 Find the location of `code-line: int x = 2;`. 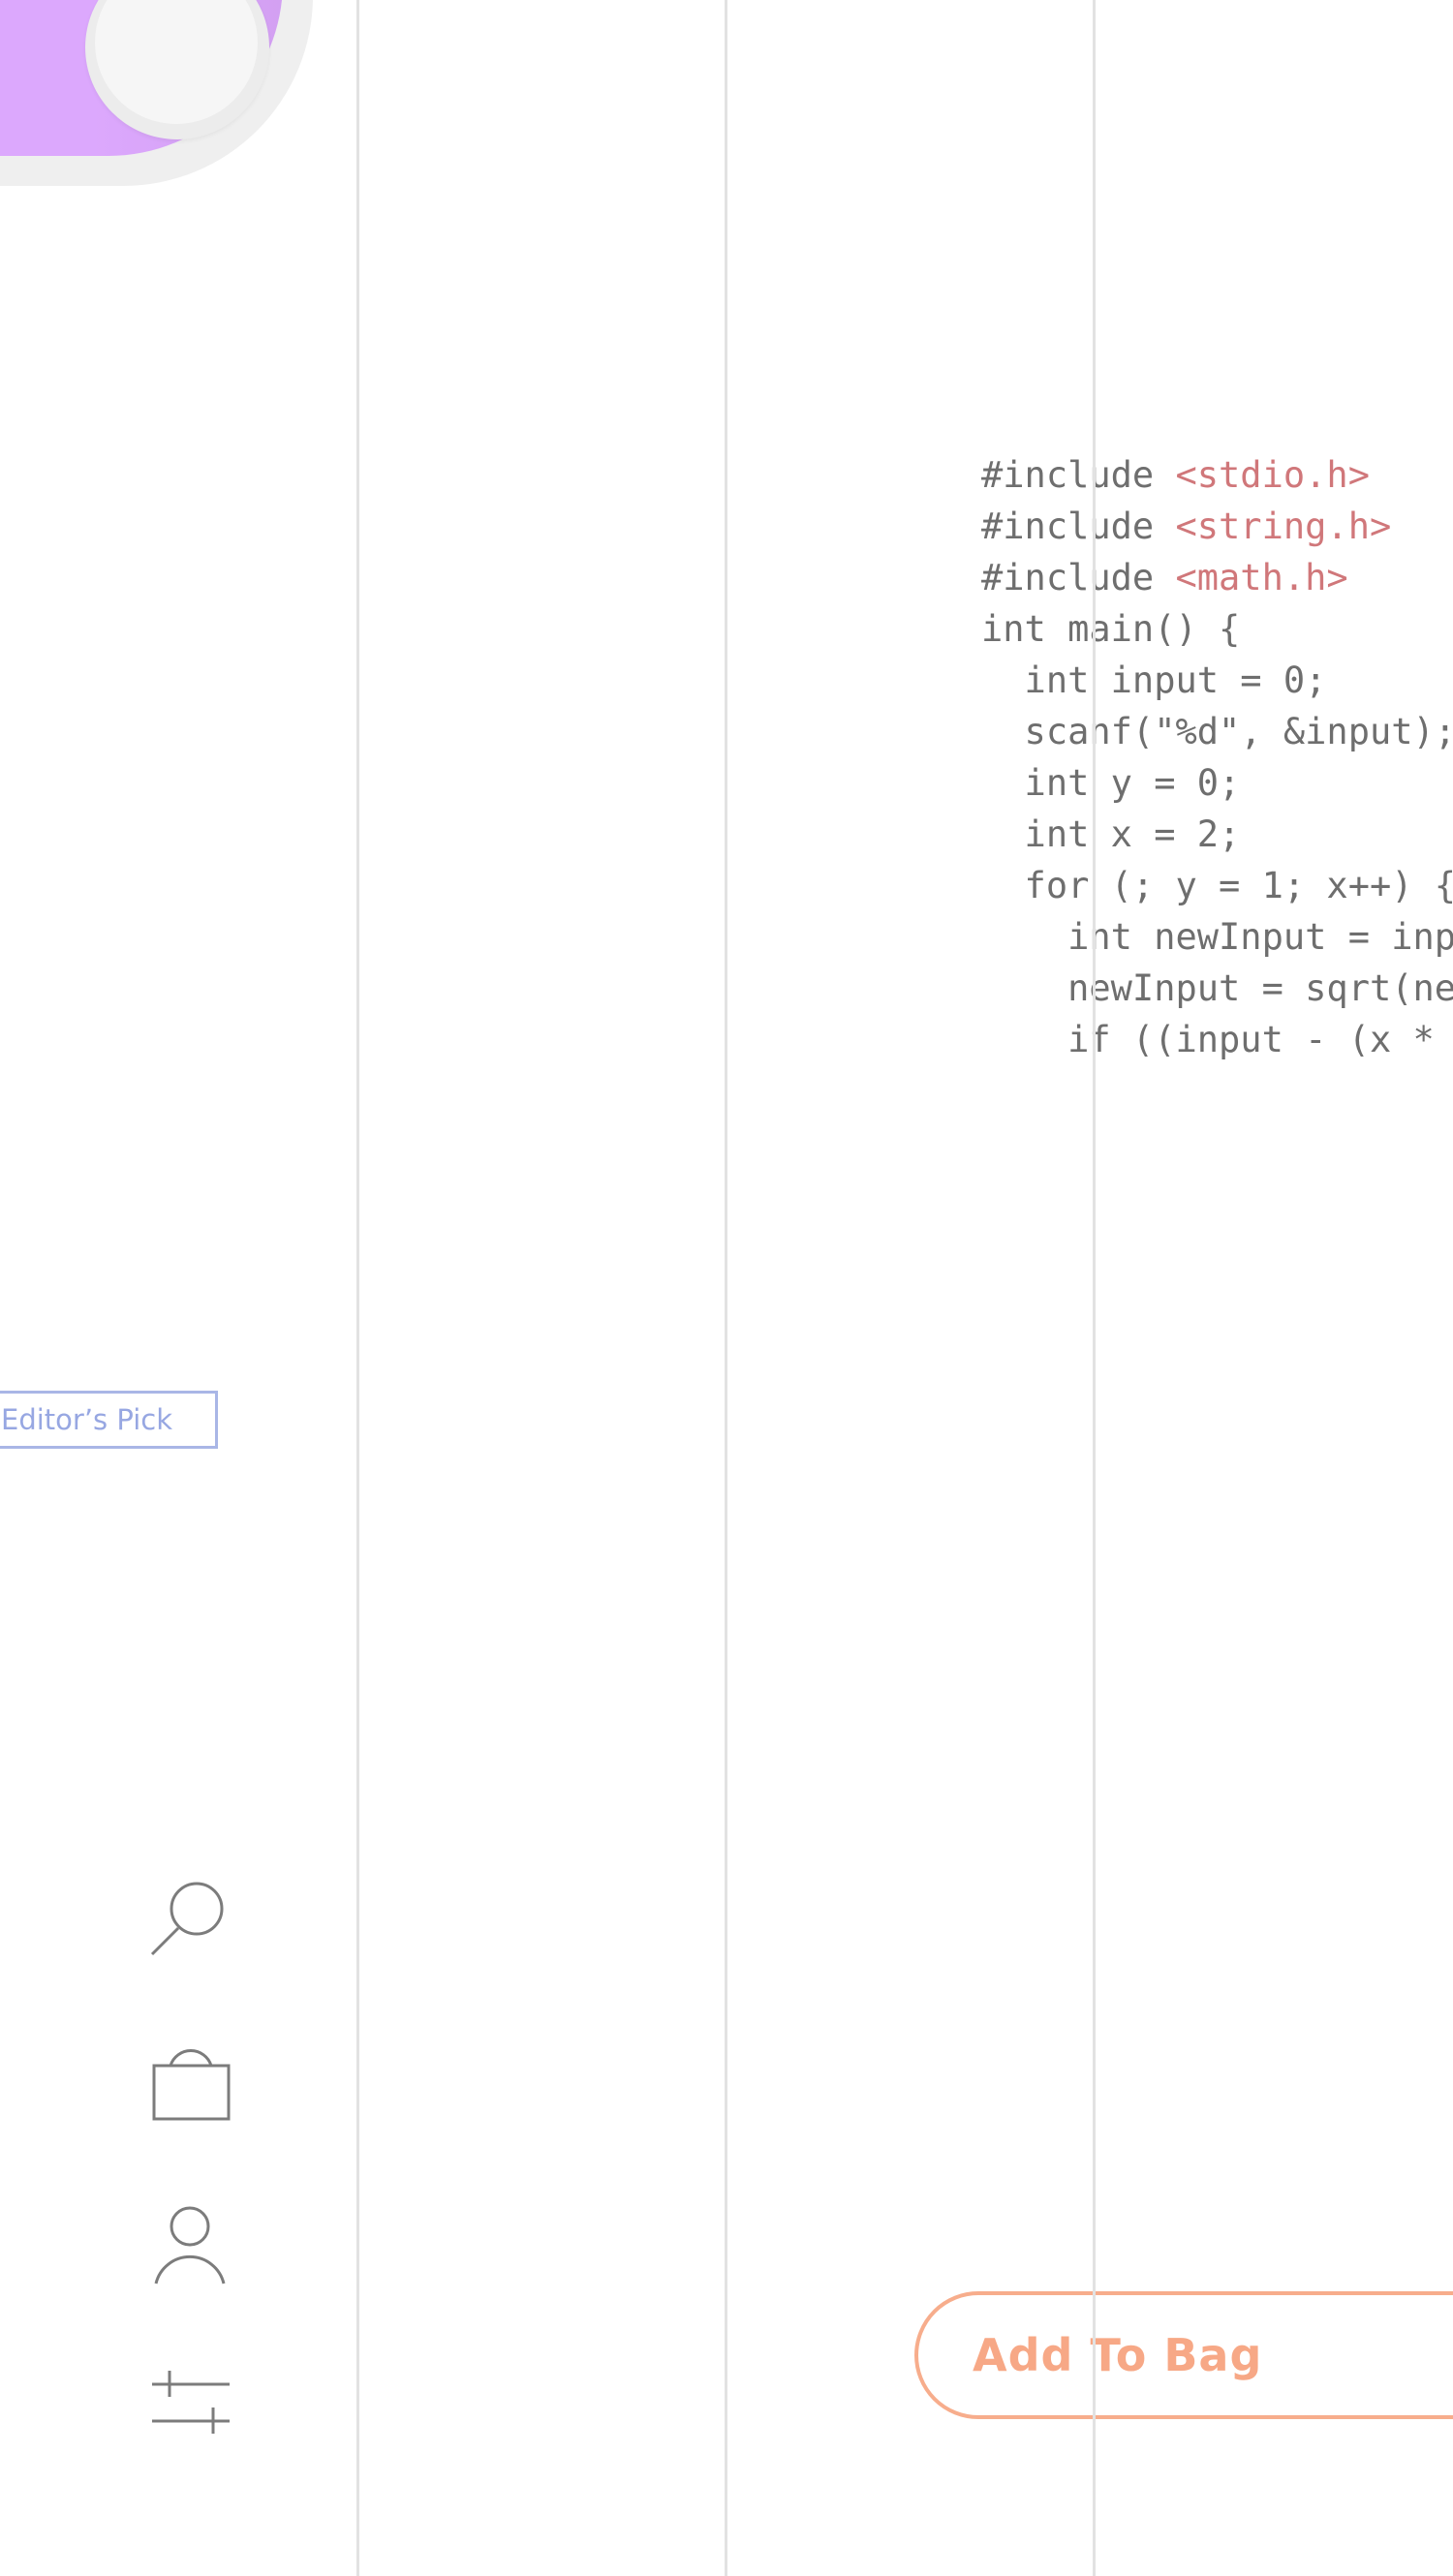

code-line: int x = 2; is located at coordinates (1217, 834).